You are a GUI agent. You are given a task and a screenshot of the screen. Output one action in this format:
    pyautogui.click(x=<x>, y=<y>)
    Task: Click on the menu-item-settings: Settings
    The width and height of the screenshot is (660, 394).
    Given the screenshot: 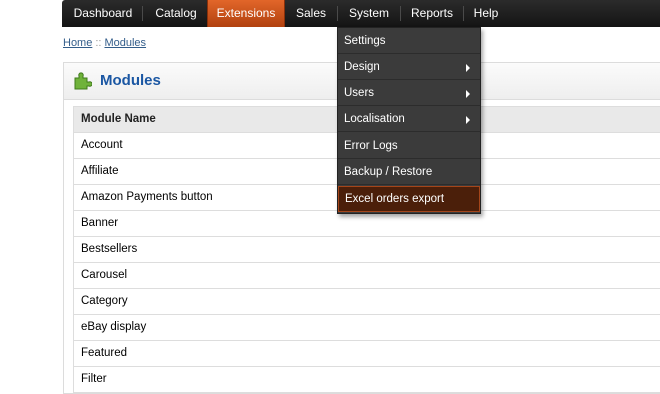 What is the action you would take?
    pyautogui.click(x=409, y=41)
    